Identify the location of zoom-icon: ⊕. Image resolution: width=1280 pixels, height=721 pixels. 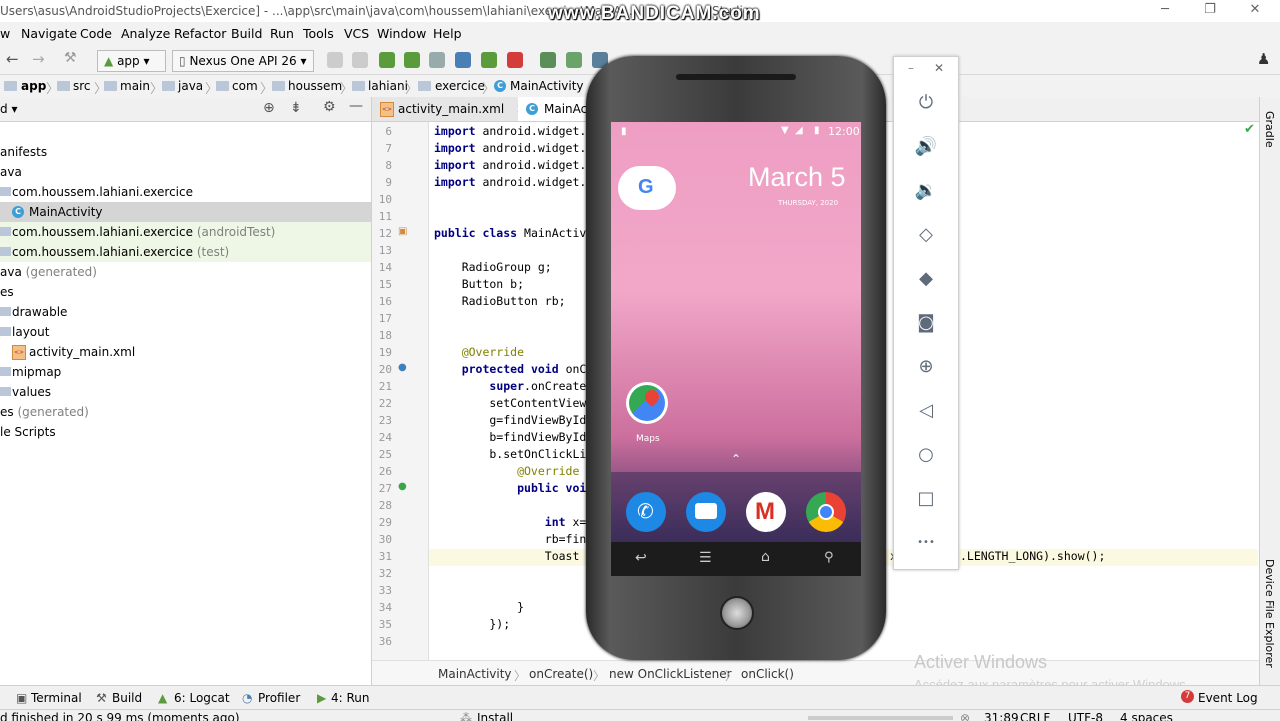
(926, 367).